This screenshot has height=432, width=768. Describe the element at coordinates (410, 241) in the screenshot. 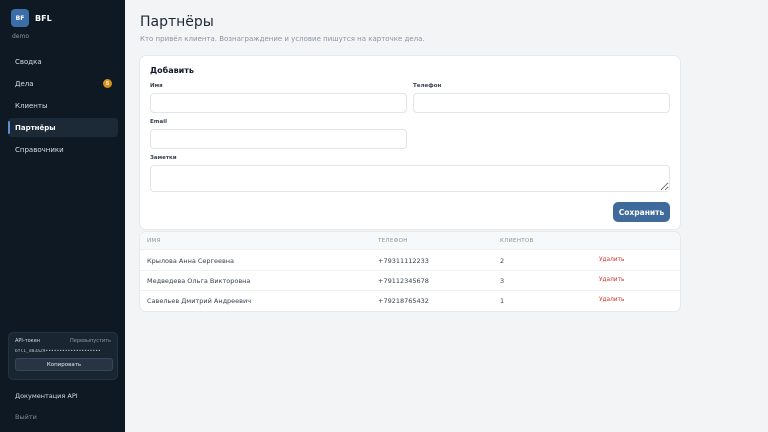

I see `table-header: ИМЯ ТЕЛЕФОН КЛИЕНТОВ` at that location.